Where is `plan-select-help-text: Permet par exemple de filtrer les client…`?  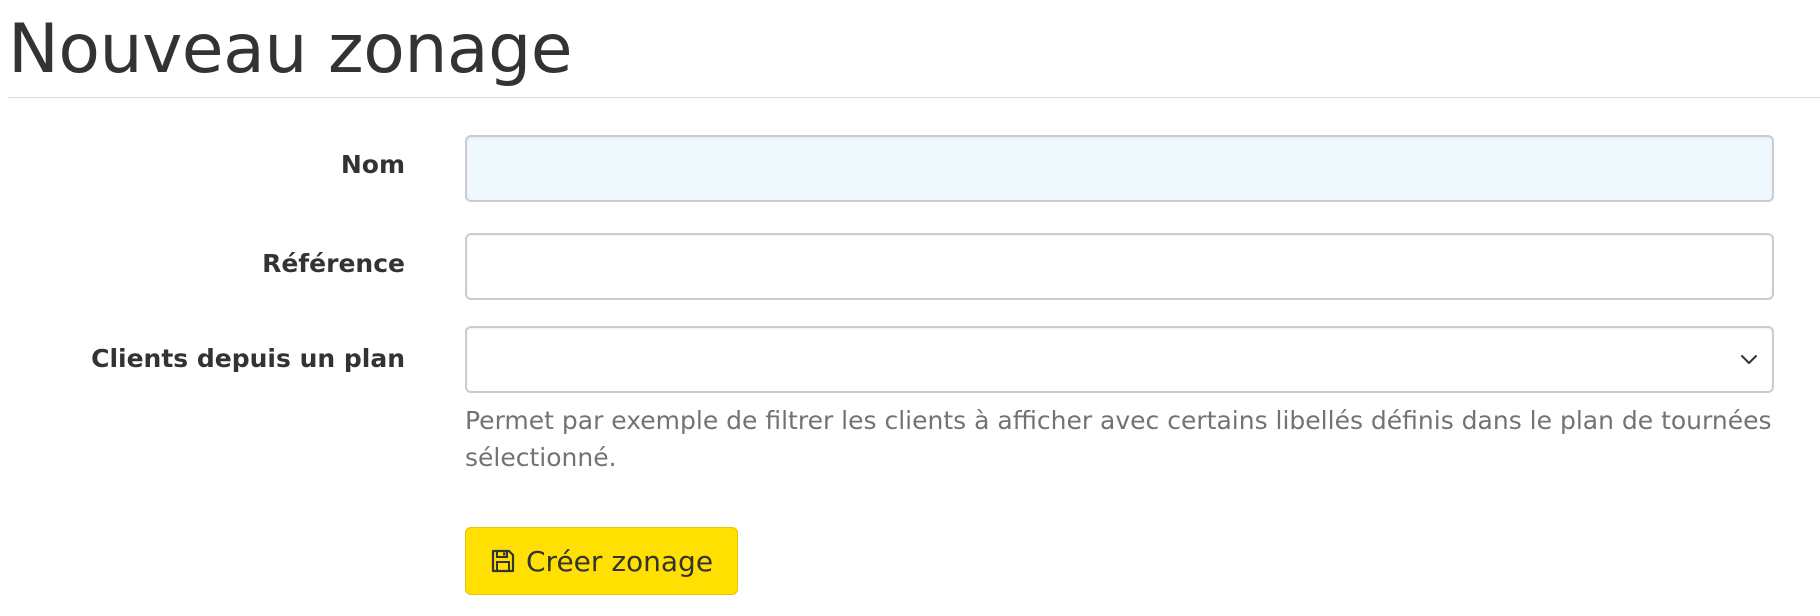 plan-select-help-text: Permet par exemple de filtrer les client… is located at coordinates (1118, 439).